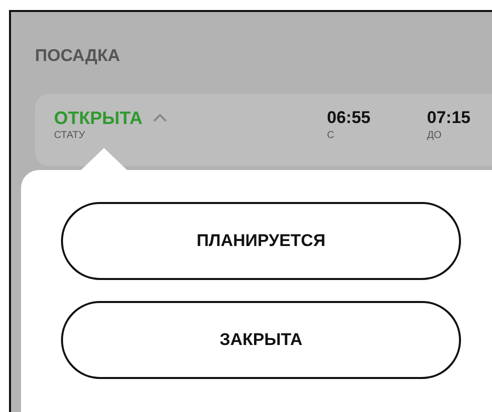 This screenshot has width=492, height=412. I want to click on status-label: СТАТУ, so click(70, 135).